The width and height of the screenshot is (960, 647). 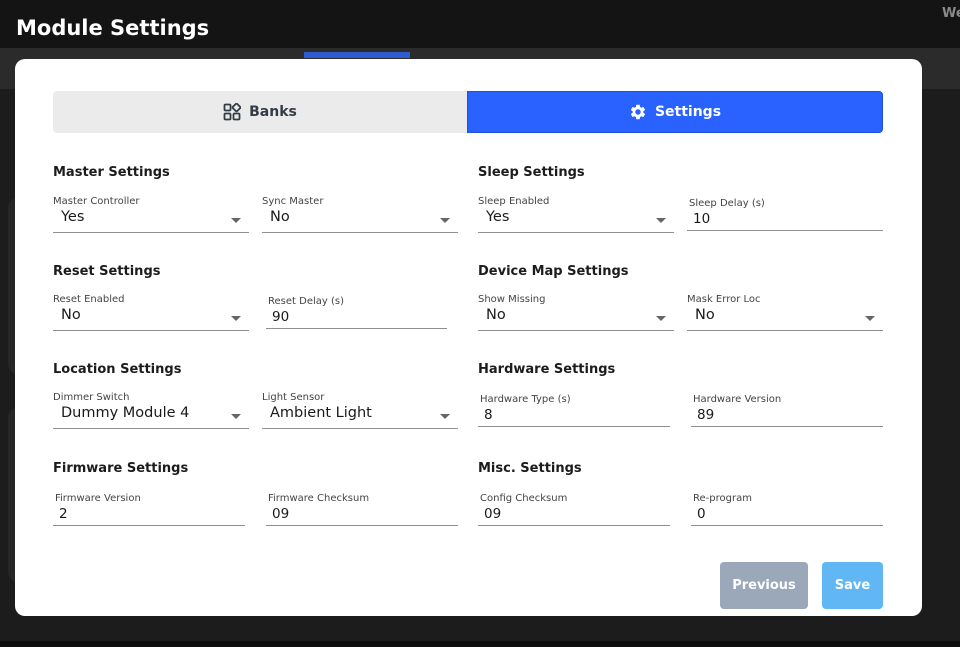 I want to click on field-label: Hardware Version, so click(x=737, y=399).